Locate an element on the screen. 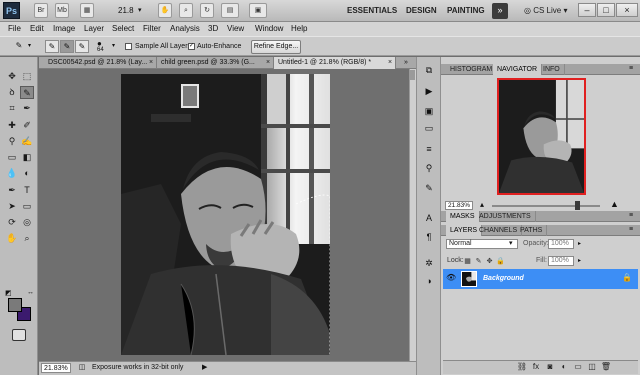  hand-tool-icon-toolbox: ✋ is located at coordinates (12, 238).